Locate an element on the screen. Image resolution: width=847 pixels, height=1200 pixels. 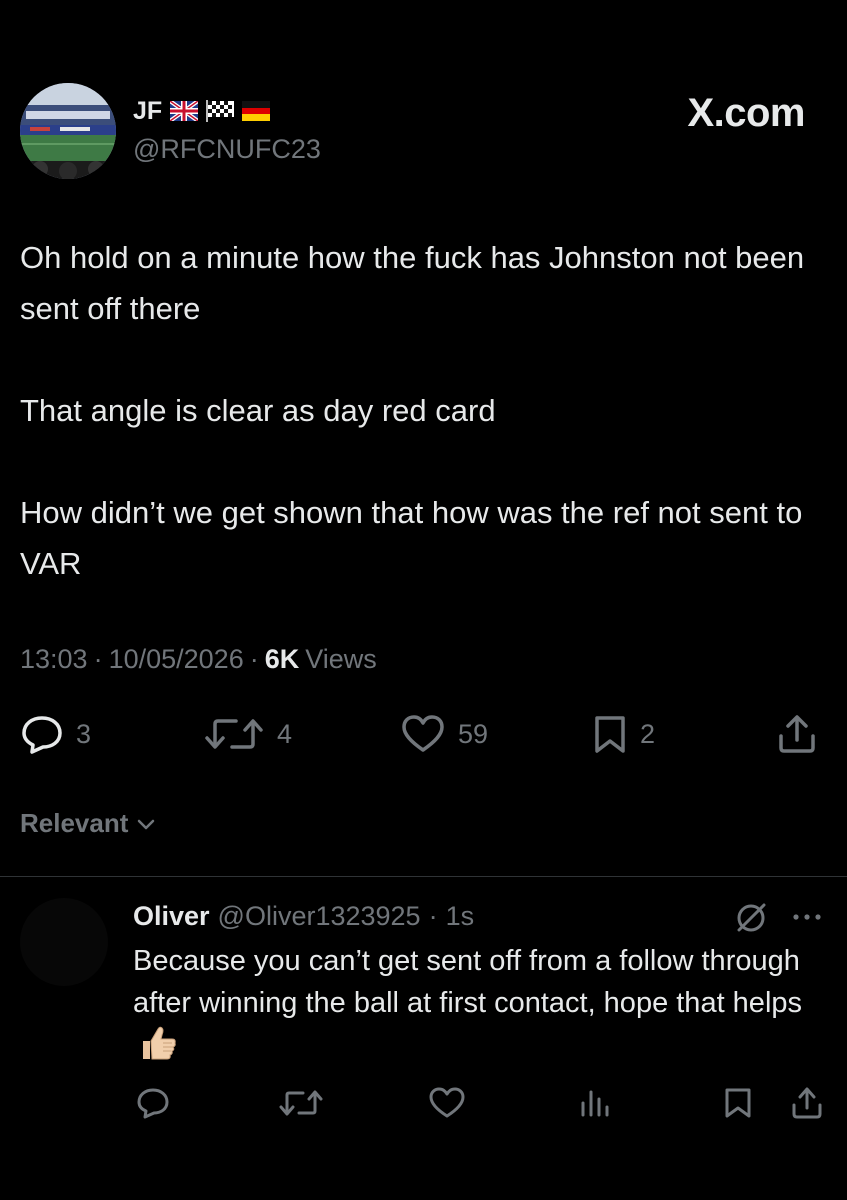
x-logo: X.com is located at coordinates (746, 113).